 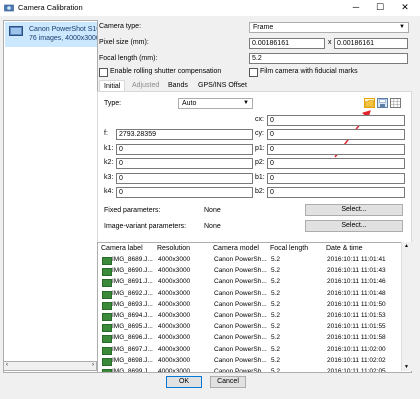 I want to click on close-button: ✕, so click(x=405, y=7).